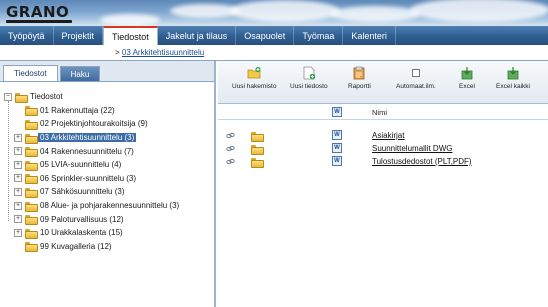 Image resolution: width=548 pixels, height=307 pixels. What do you see at coordinates (359, 73) in the screenshot?
I see `report-icon` at bounding box center [359, 73].